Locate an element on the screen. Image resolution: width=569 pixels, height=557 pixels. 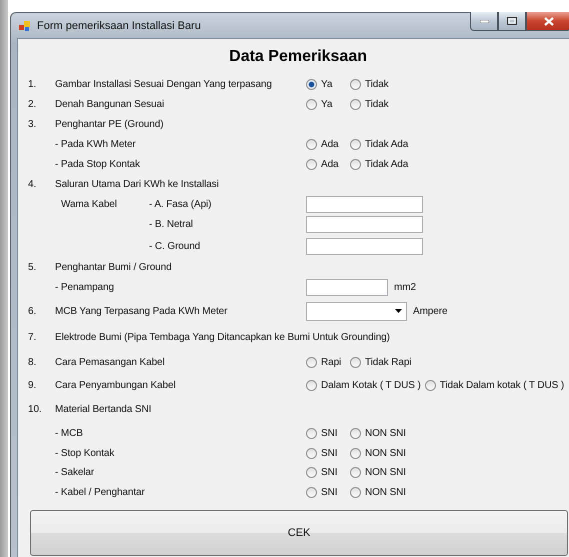
item-number: 8. is located at coordinates (32, 362).